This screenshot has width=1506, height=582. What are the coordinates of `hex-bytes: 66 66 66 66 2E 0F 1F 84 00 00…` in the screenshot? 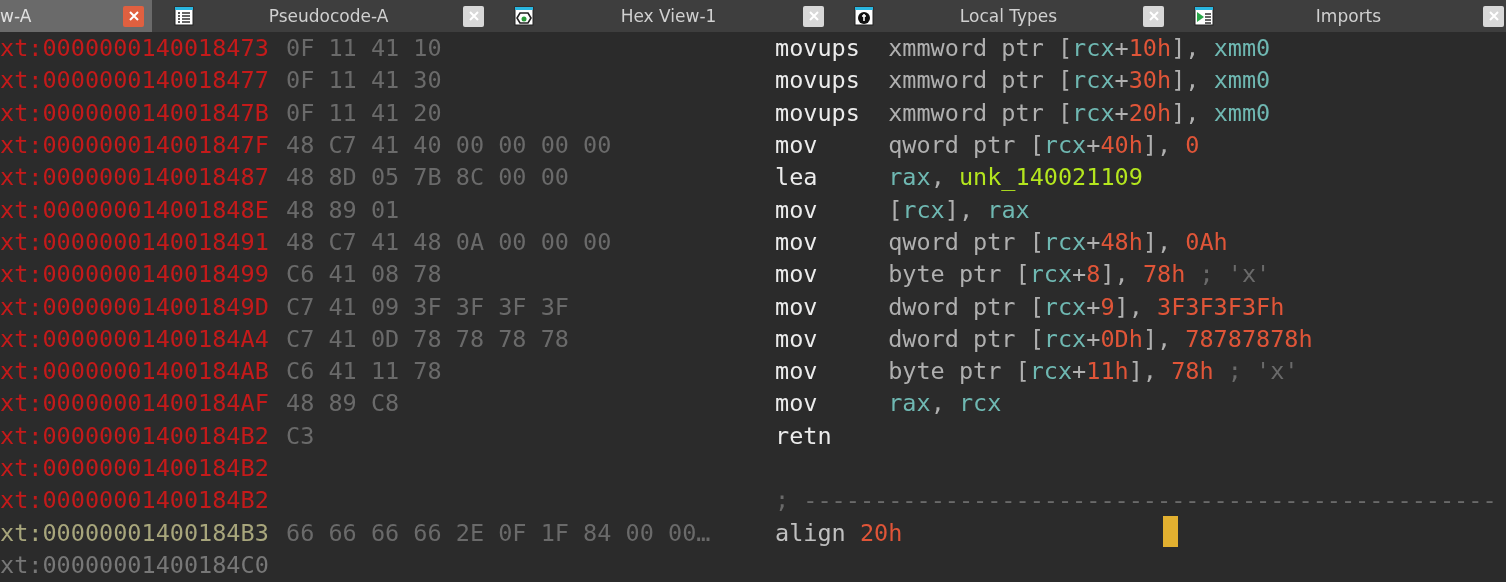 It's located at (498, 532).